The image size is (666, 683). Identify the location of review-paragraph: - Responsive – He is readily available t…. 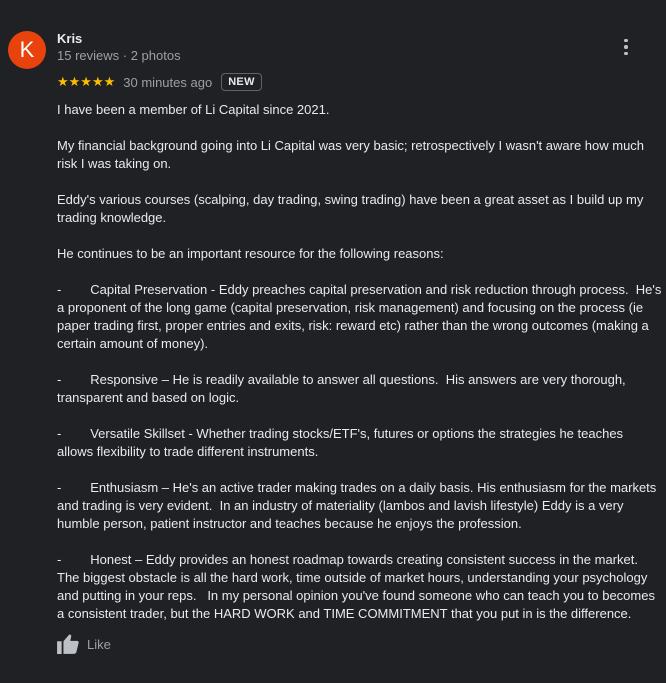
(343, 388).